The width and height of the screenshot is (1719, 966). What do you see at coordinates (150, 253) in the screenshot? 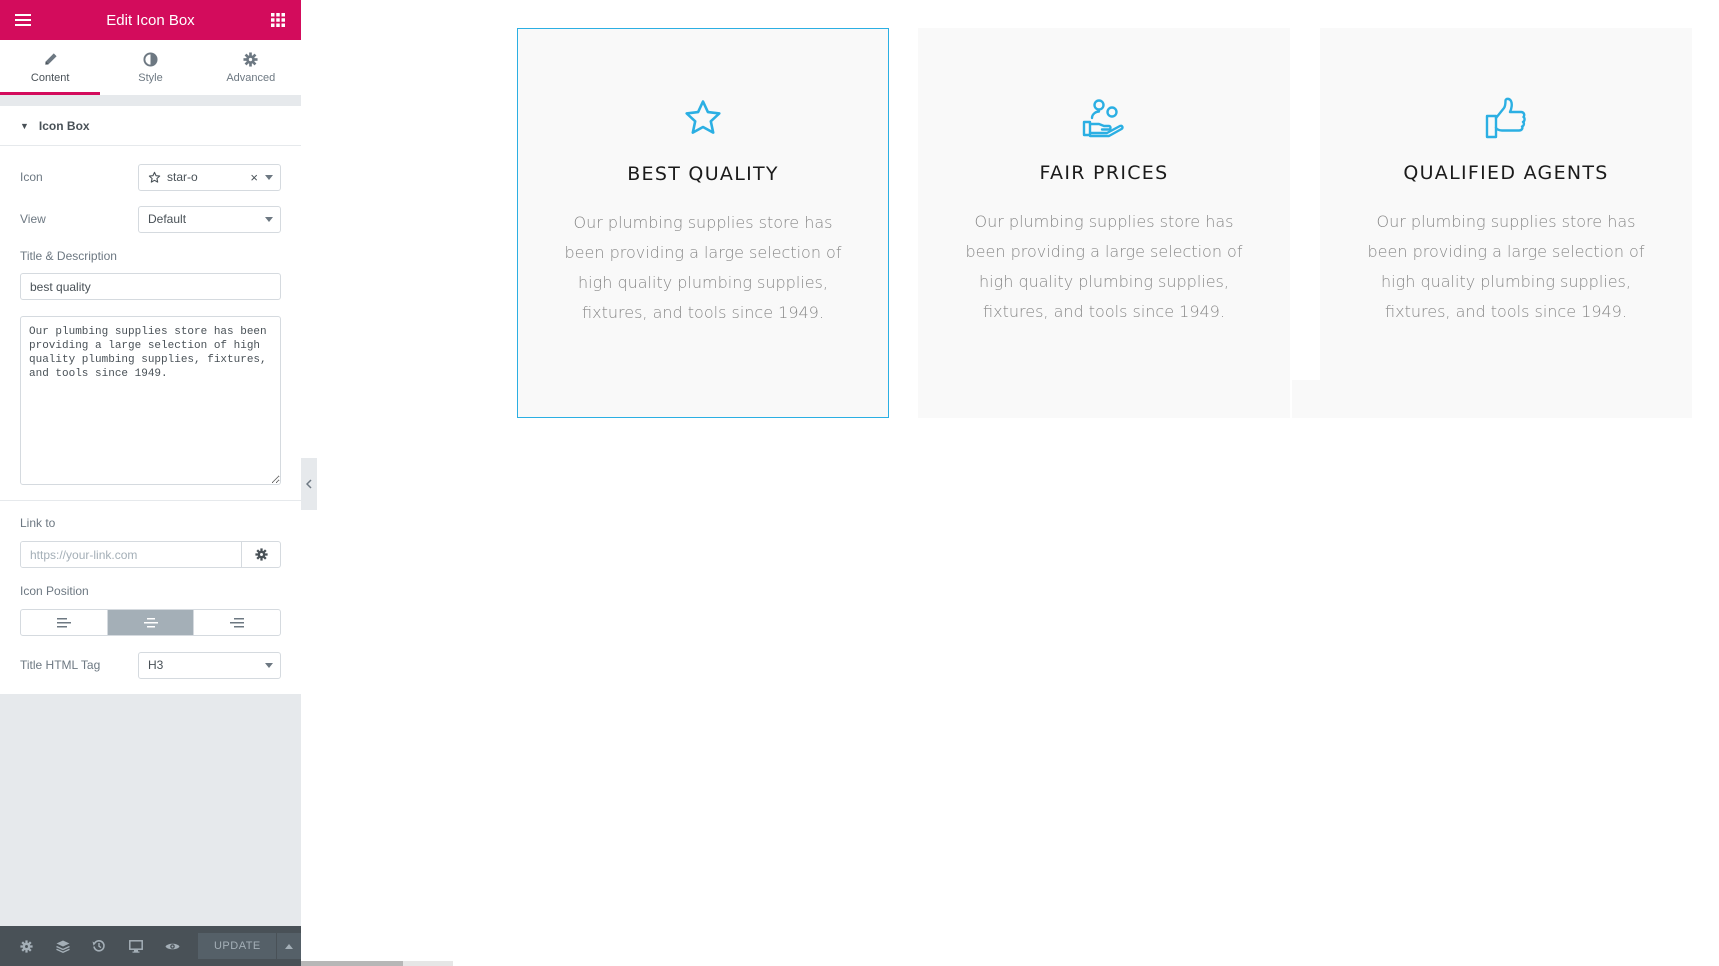
I see `title-desc-label-row: Title & Description` at bounding box center [150, 253].